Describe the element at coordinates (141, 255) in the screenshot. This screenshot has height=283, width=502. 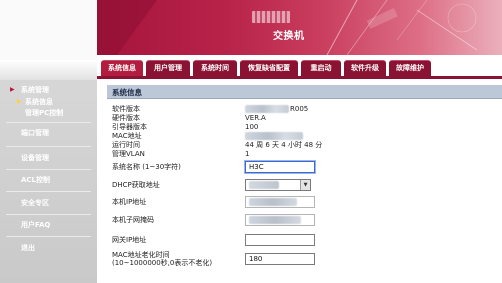
I see `label-mac-aging-line1: MAC地址老化时间` at that location.